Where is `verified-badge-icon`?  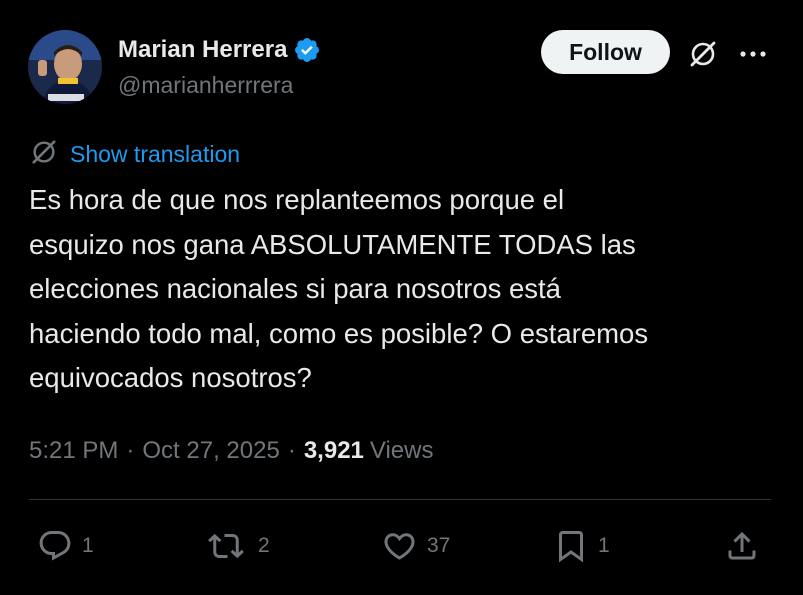
verified-badge-icon is located at coordinates (307, 50).